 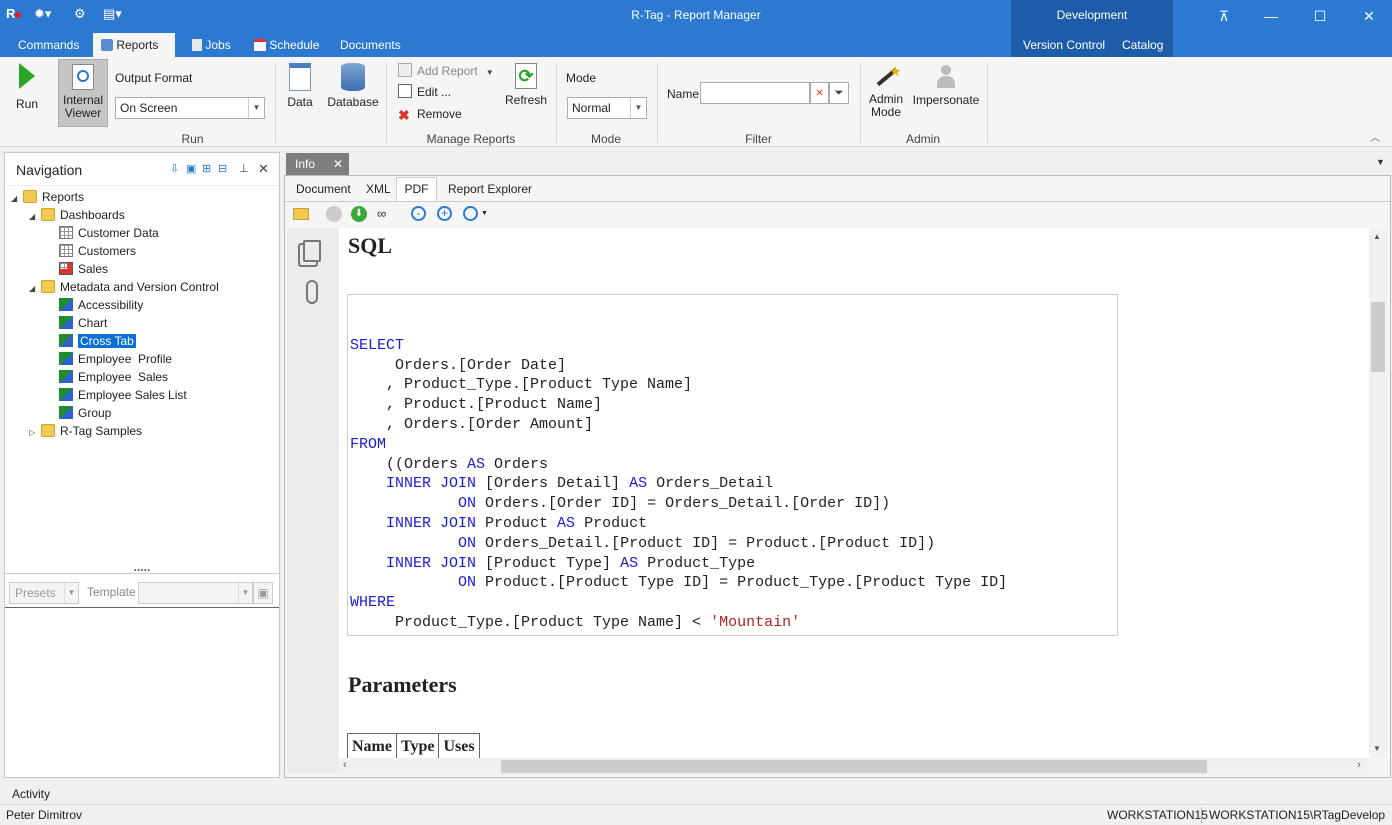 I want to click on page-up-icon, so click(x=334, y=214).